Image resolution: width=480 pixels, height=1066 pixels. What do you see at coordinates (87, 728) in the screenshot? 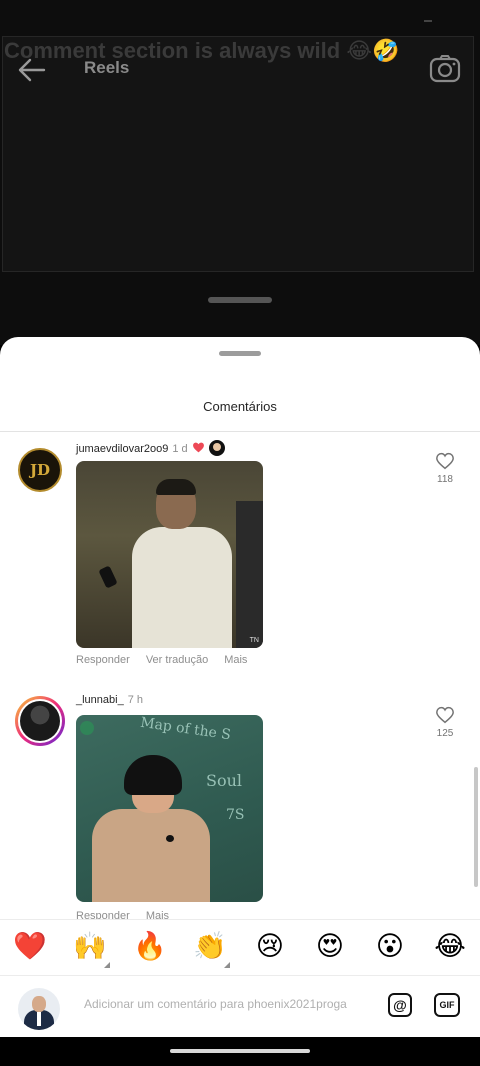
I see `spotify-icon` at bounding box center [87, 728].